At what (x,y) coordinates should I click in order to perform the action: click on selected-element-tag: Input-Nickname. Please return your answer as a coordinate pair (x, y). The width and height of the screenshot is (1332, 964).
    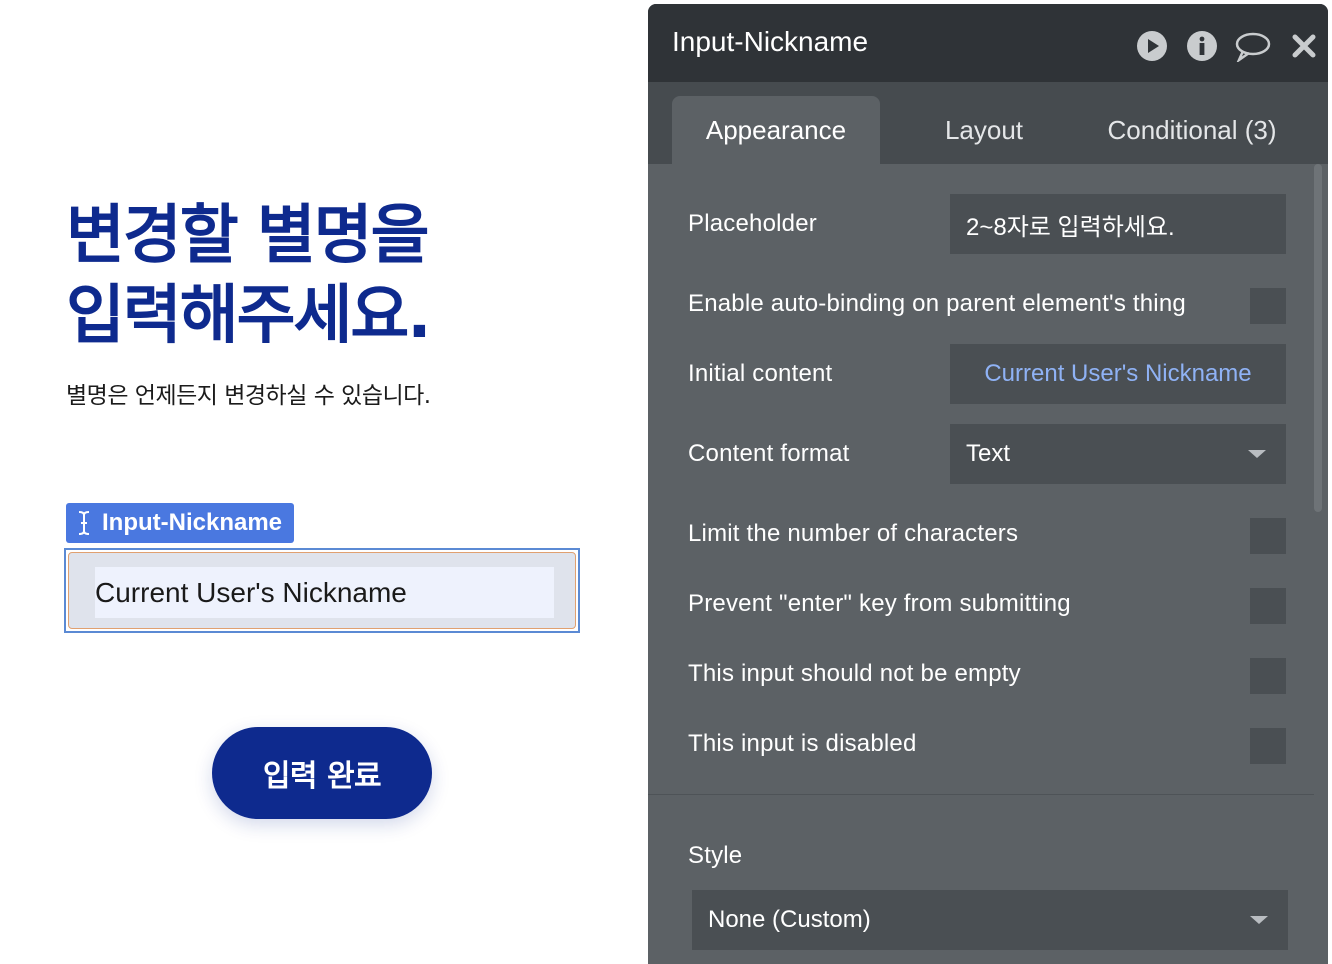
    Looking at the image, I should click on (180, 523).